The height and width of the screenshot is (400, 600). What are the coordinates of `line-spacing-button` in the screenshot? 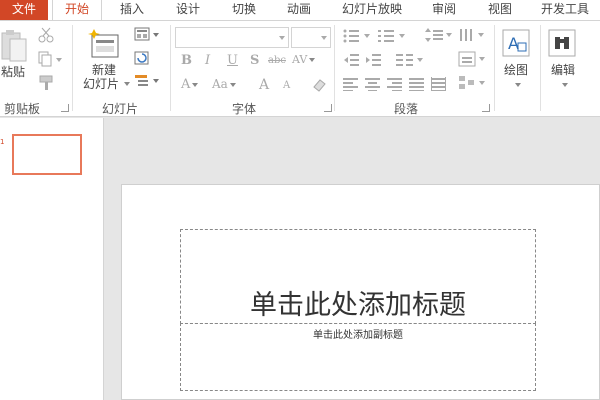 It's located at (440, 36).